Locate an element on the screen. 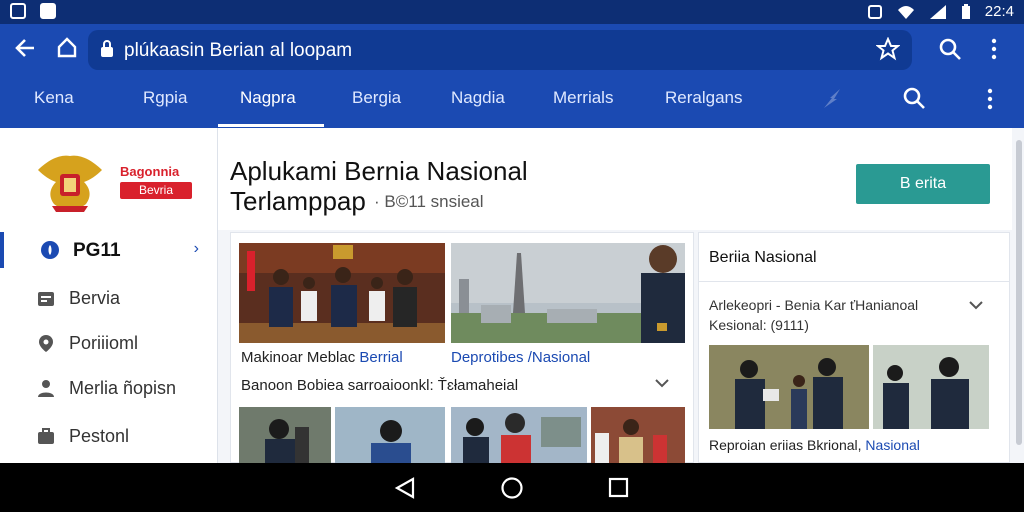  url-text: plúkaasin Berian al loopam is located at coordinates (238, 50).